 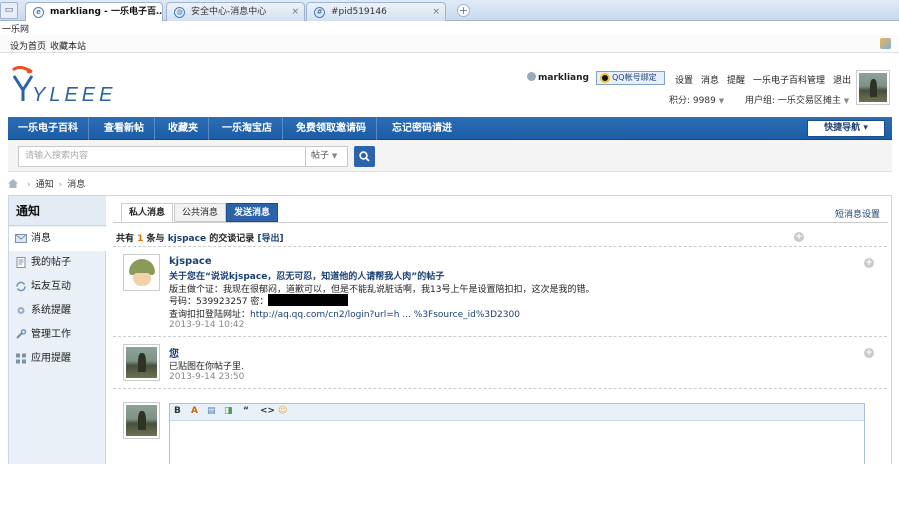 I want to click on set-home-link: 设为首页, so click(x=28, y=45).